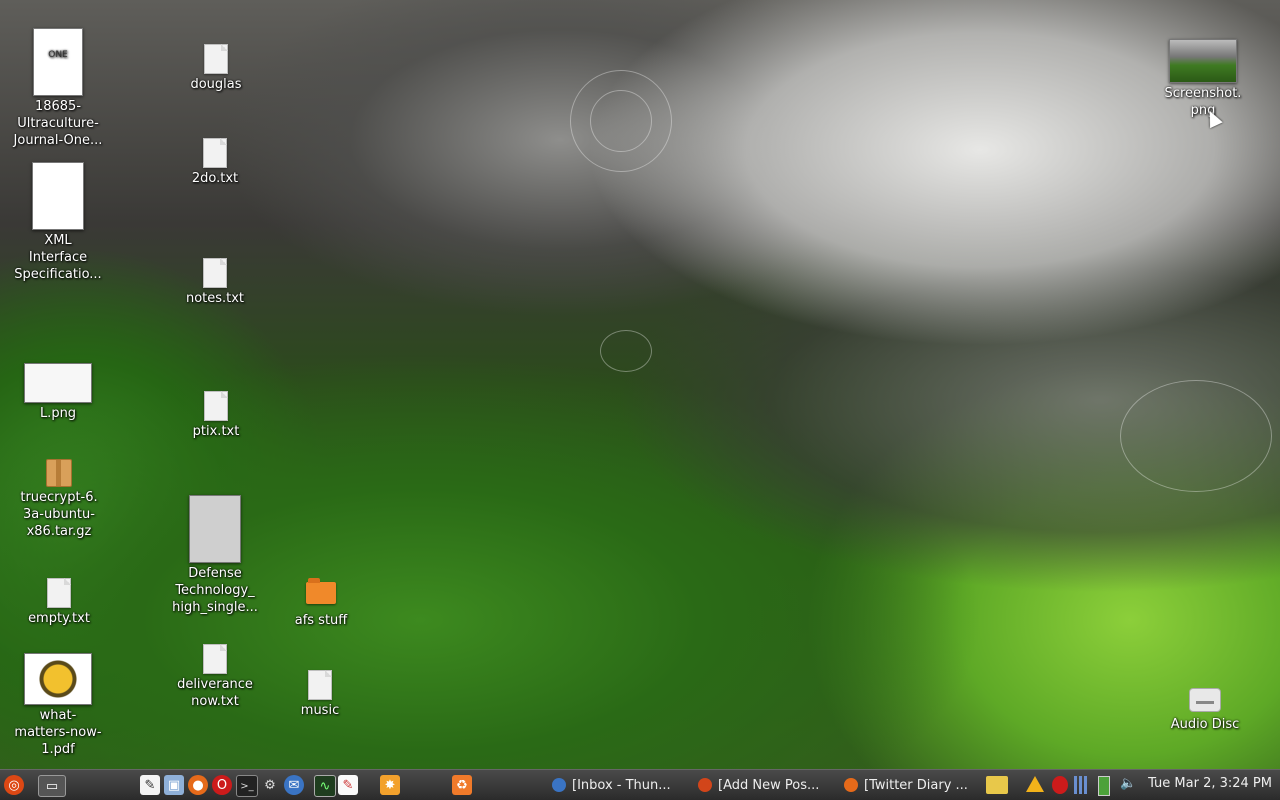  Describe the element at coordinates (390, 785) in the screenshot. I see `burst-icon: ✸` at that location.